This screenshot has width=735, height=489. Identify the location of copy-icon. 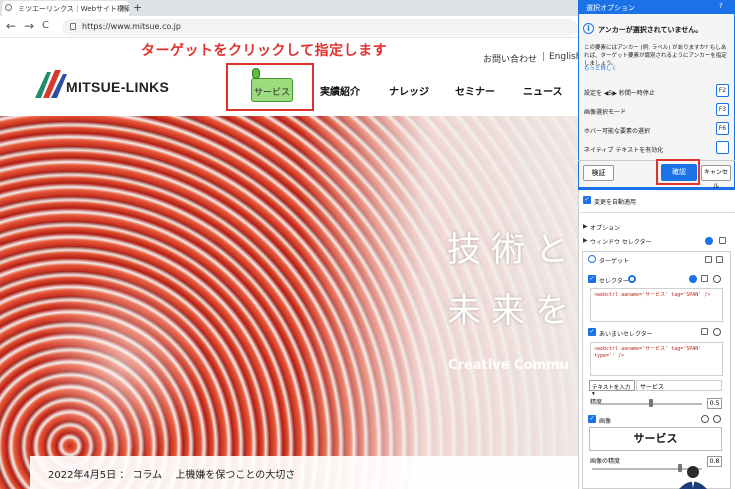
(722, 240).